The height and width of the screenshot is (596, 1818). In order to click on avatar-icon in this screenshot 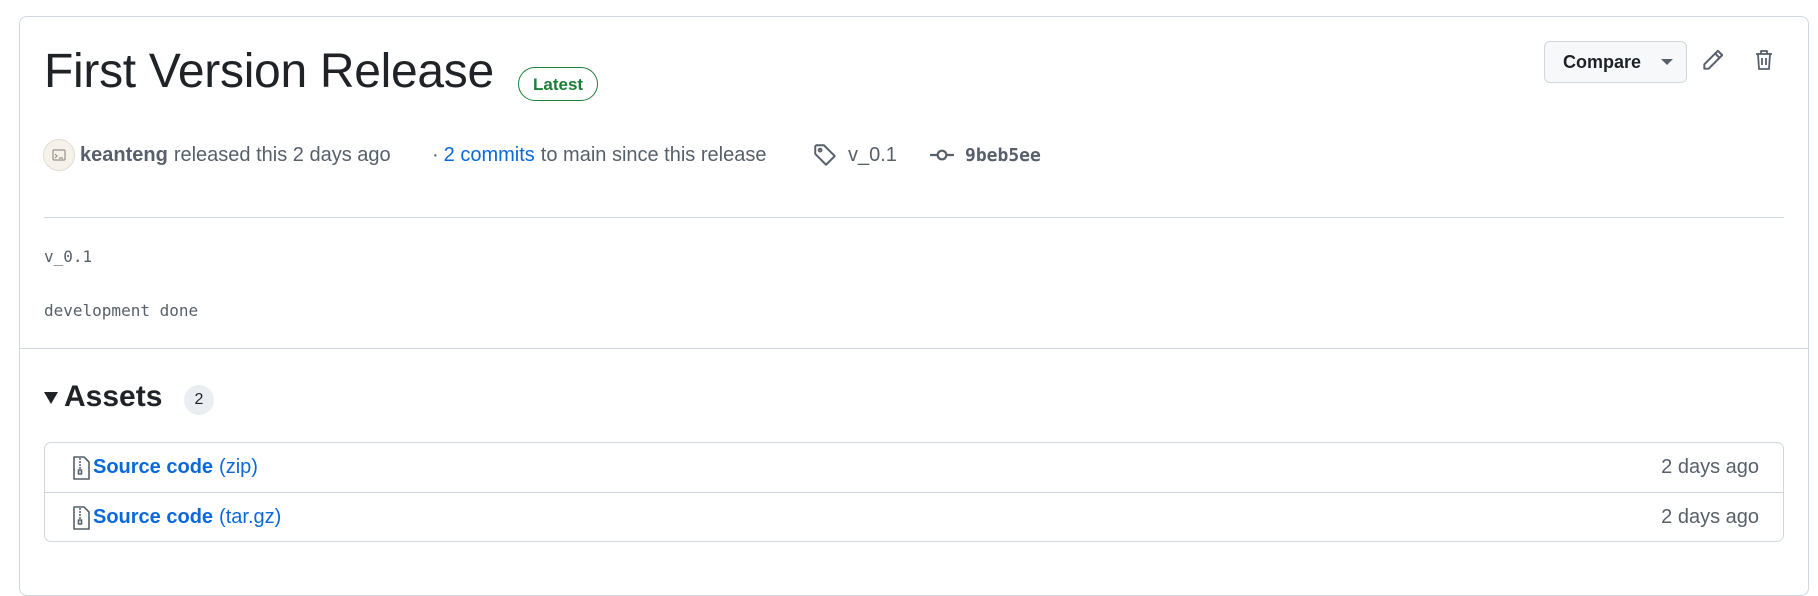, I will do `click(59, 155)`.